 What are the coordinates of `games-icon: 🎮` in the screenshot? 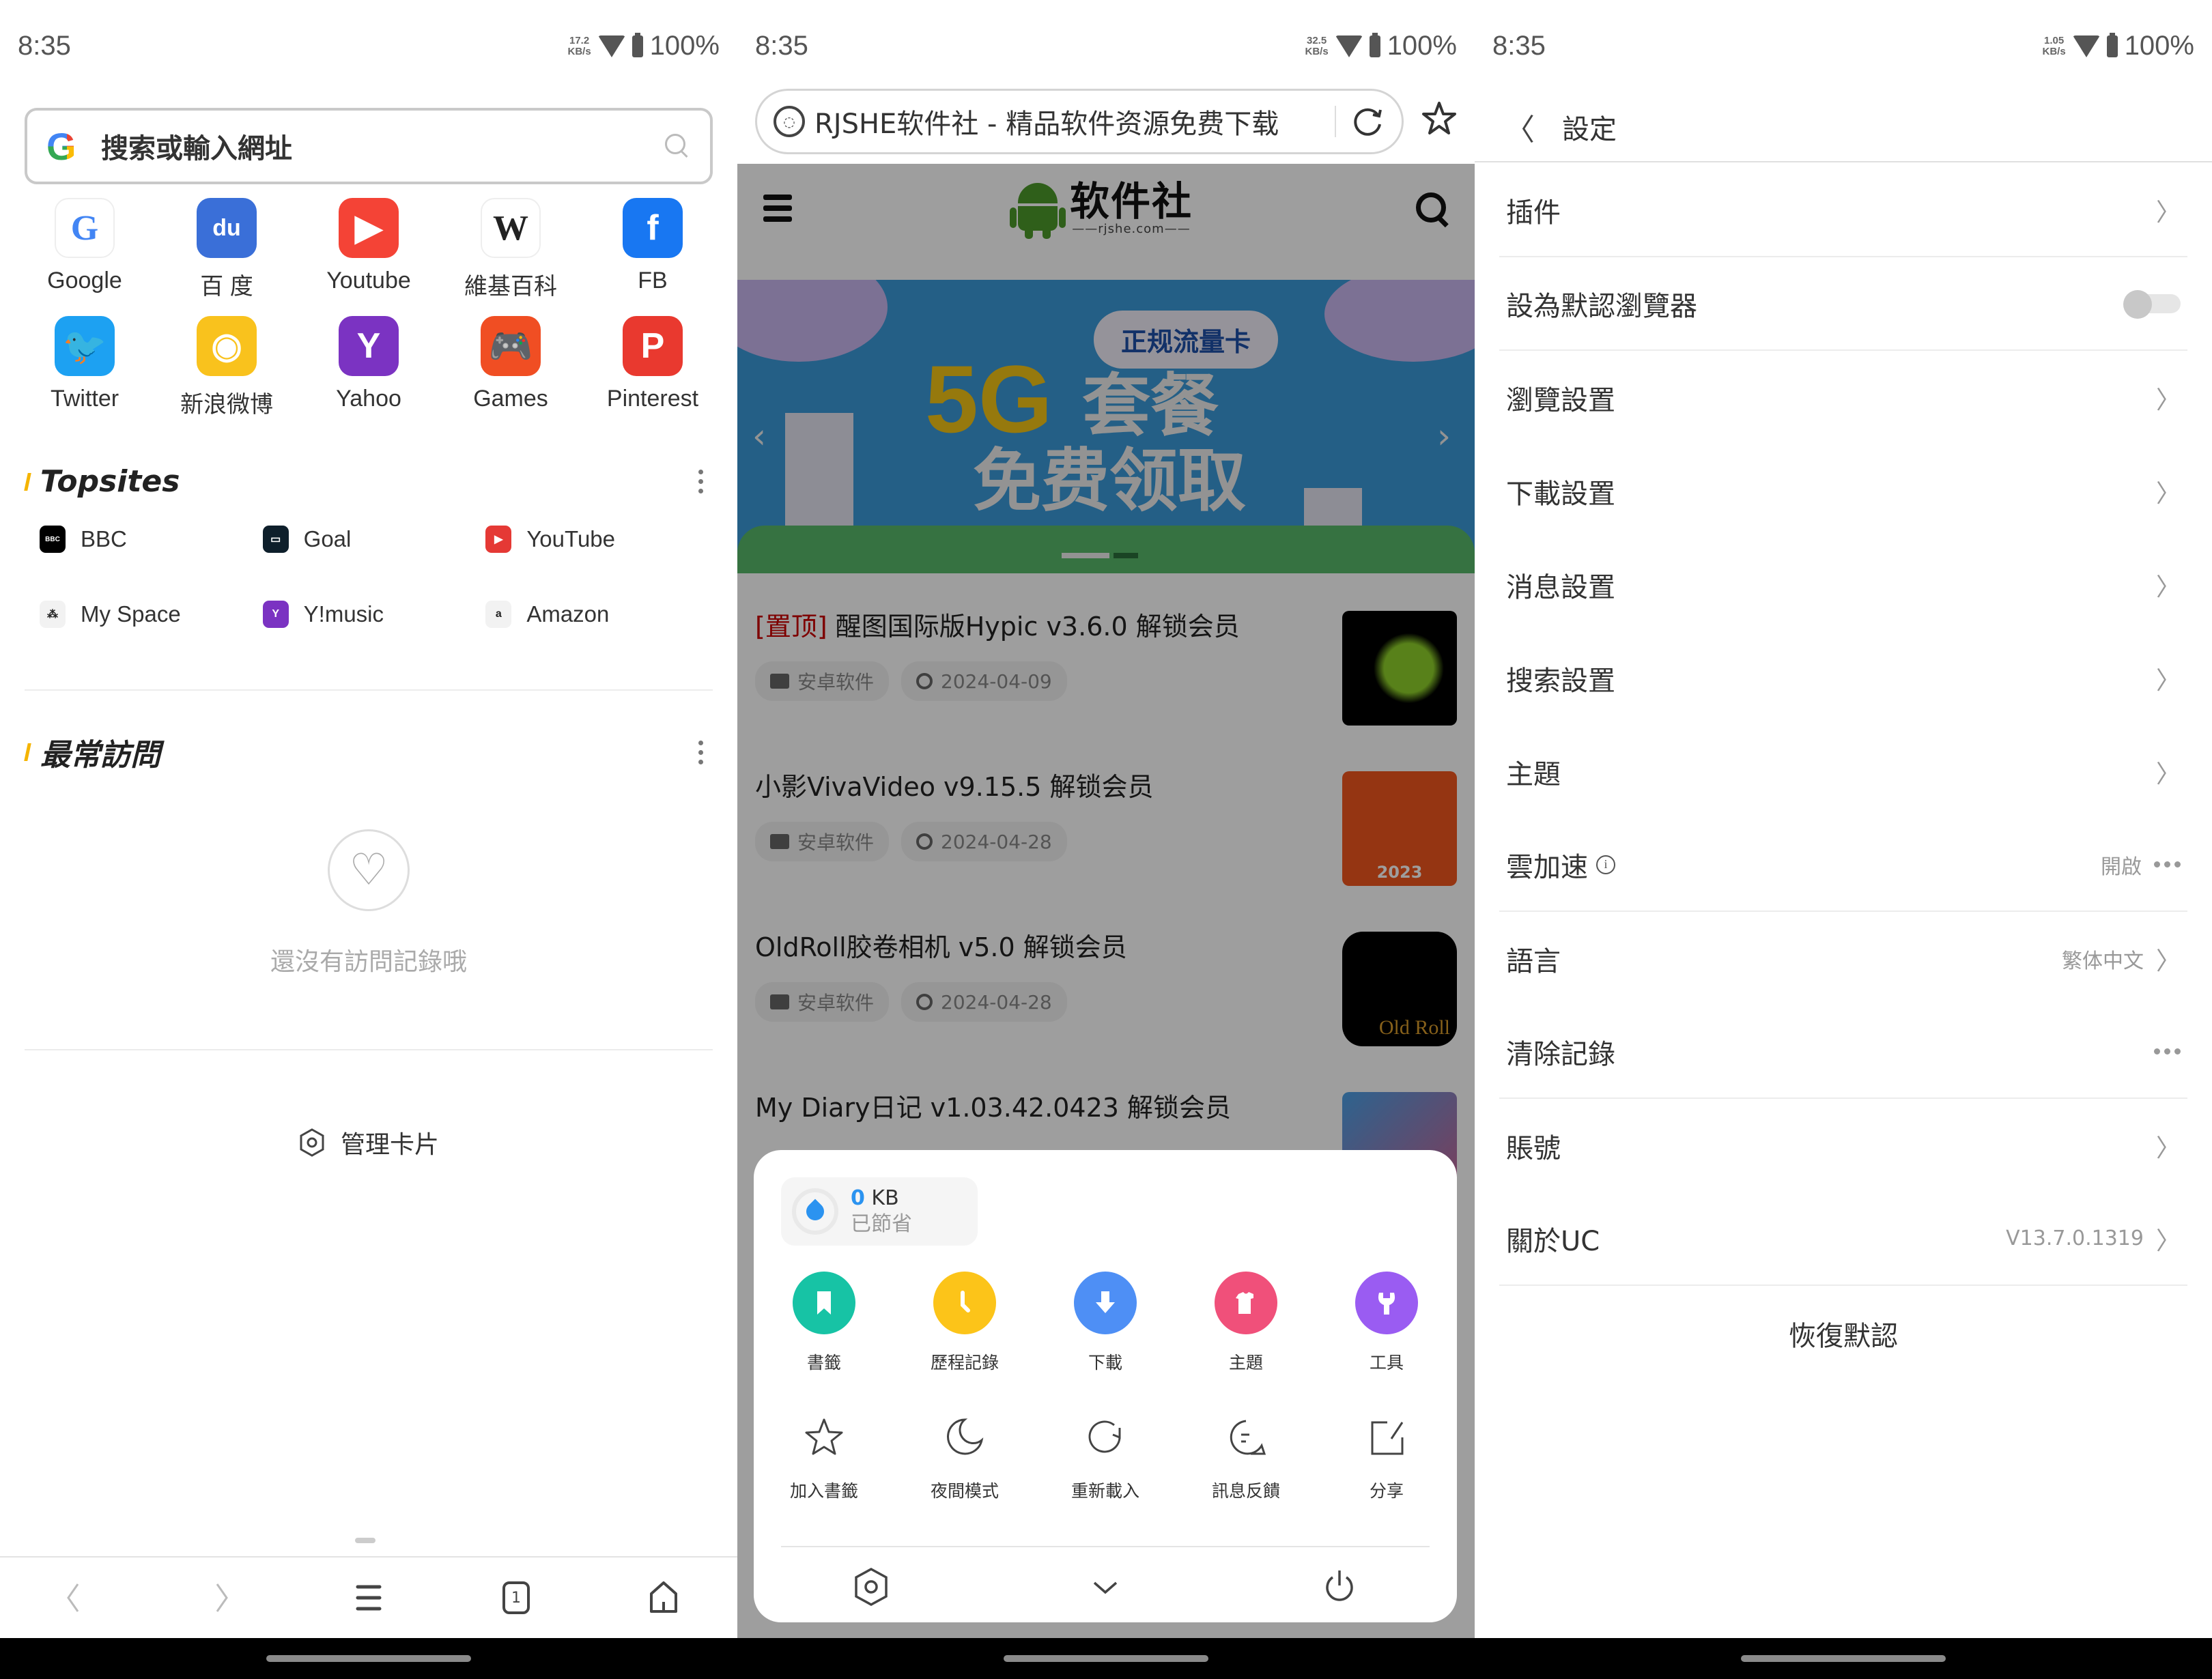 It's located at (511, 346).